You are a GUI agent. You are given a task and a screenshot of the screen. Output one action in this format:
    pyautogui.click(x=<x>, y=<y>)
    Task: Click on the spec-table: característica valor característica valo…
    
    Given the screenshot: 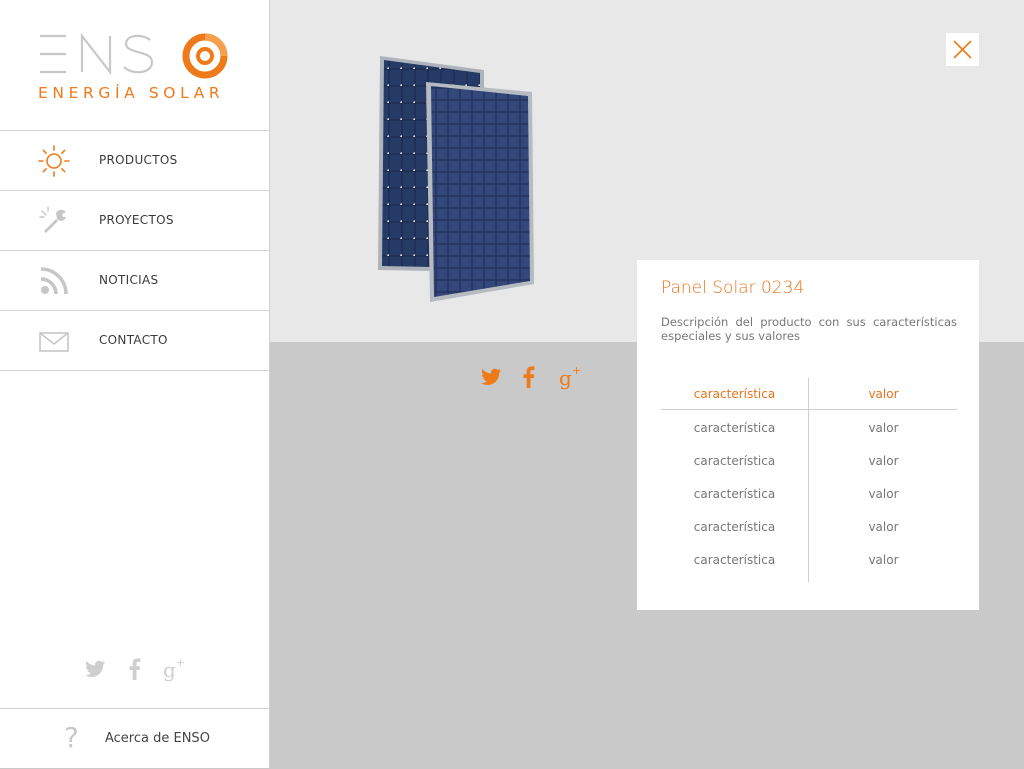 What is the action you would take?
    pyautogui.click(x=809, y=480)
    